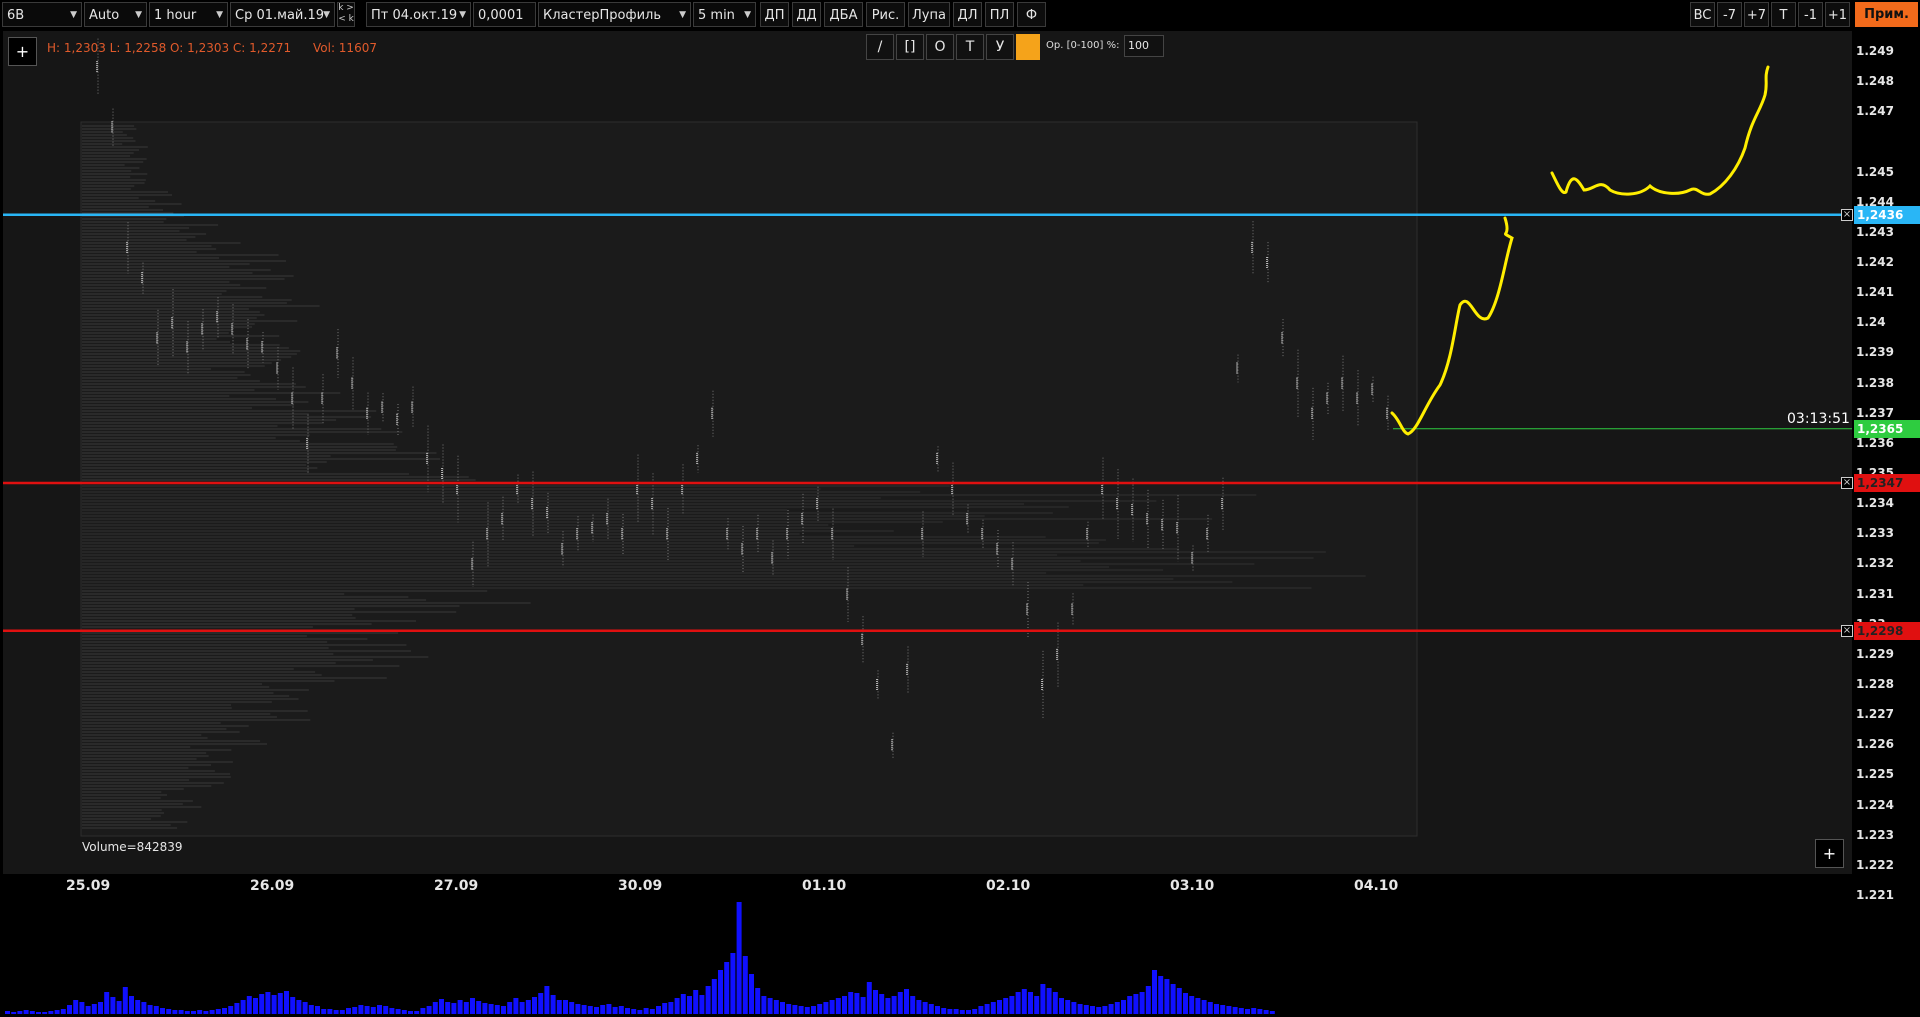  Describe the element at coordinates (1871, 322) in the screenshot. I see `price-tick-label: 1.24` at that location.